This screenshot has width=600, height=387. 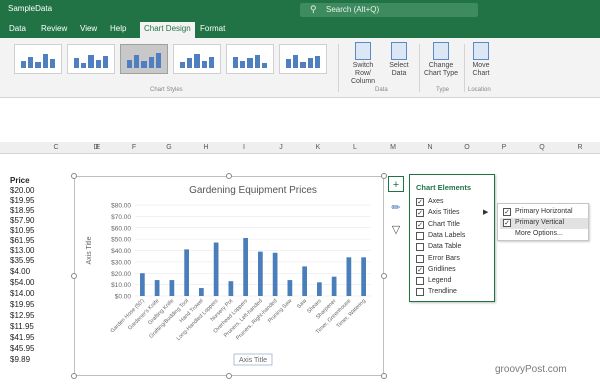 I want to click on switch-row-column-button: Switch Row/ Column, so click(x=363, y=64).